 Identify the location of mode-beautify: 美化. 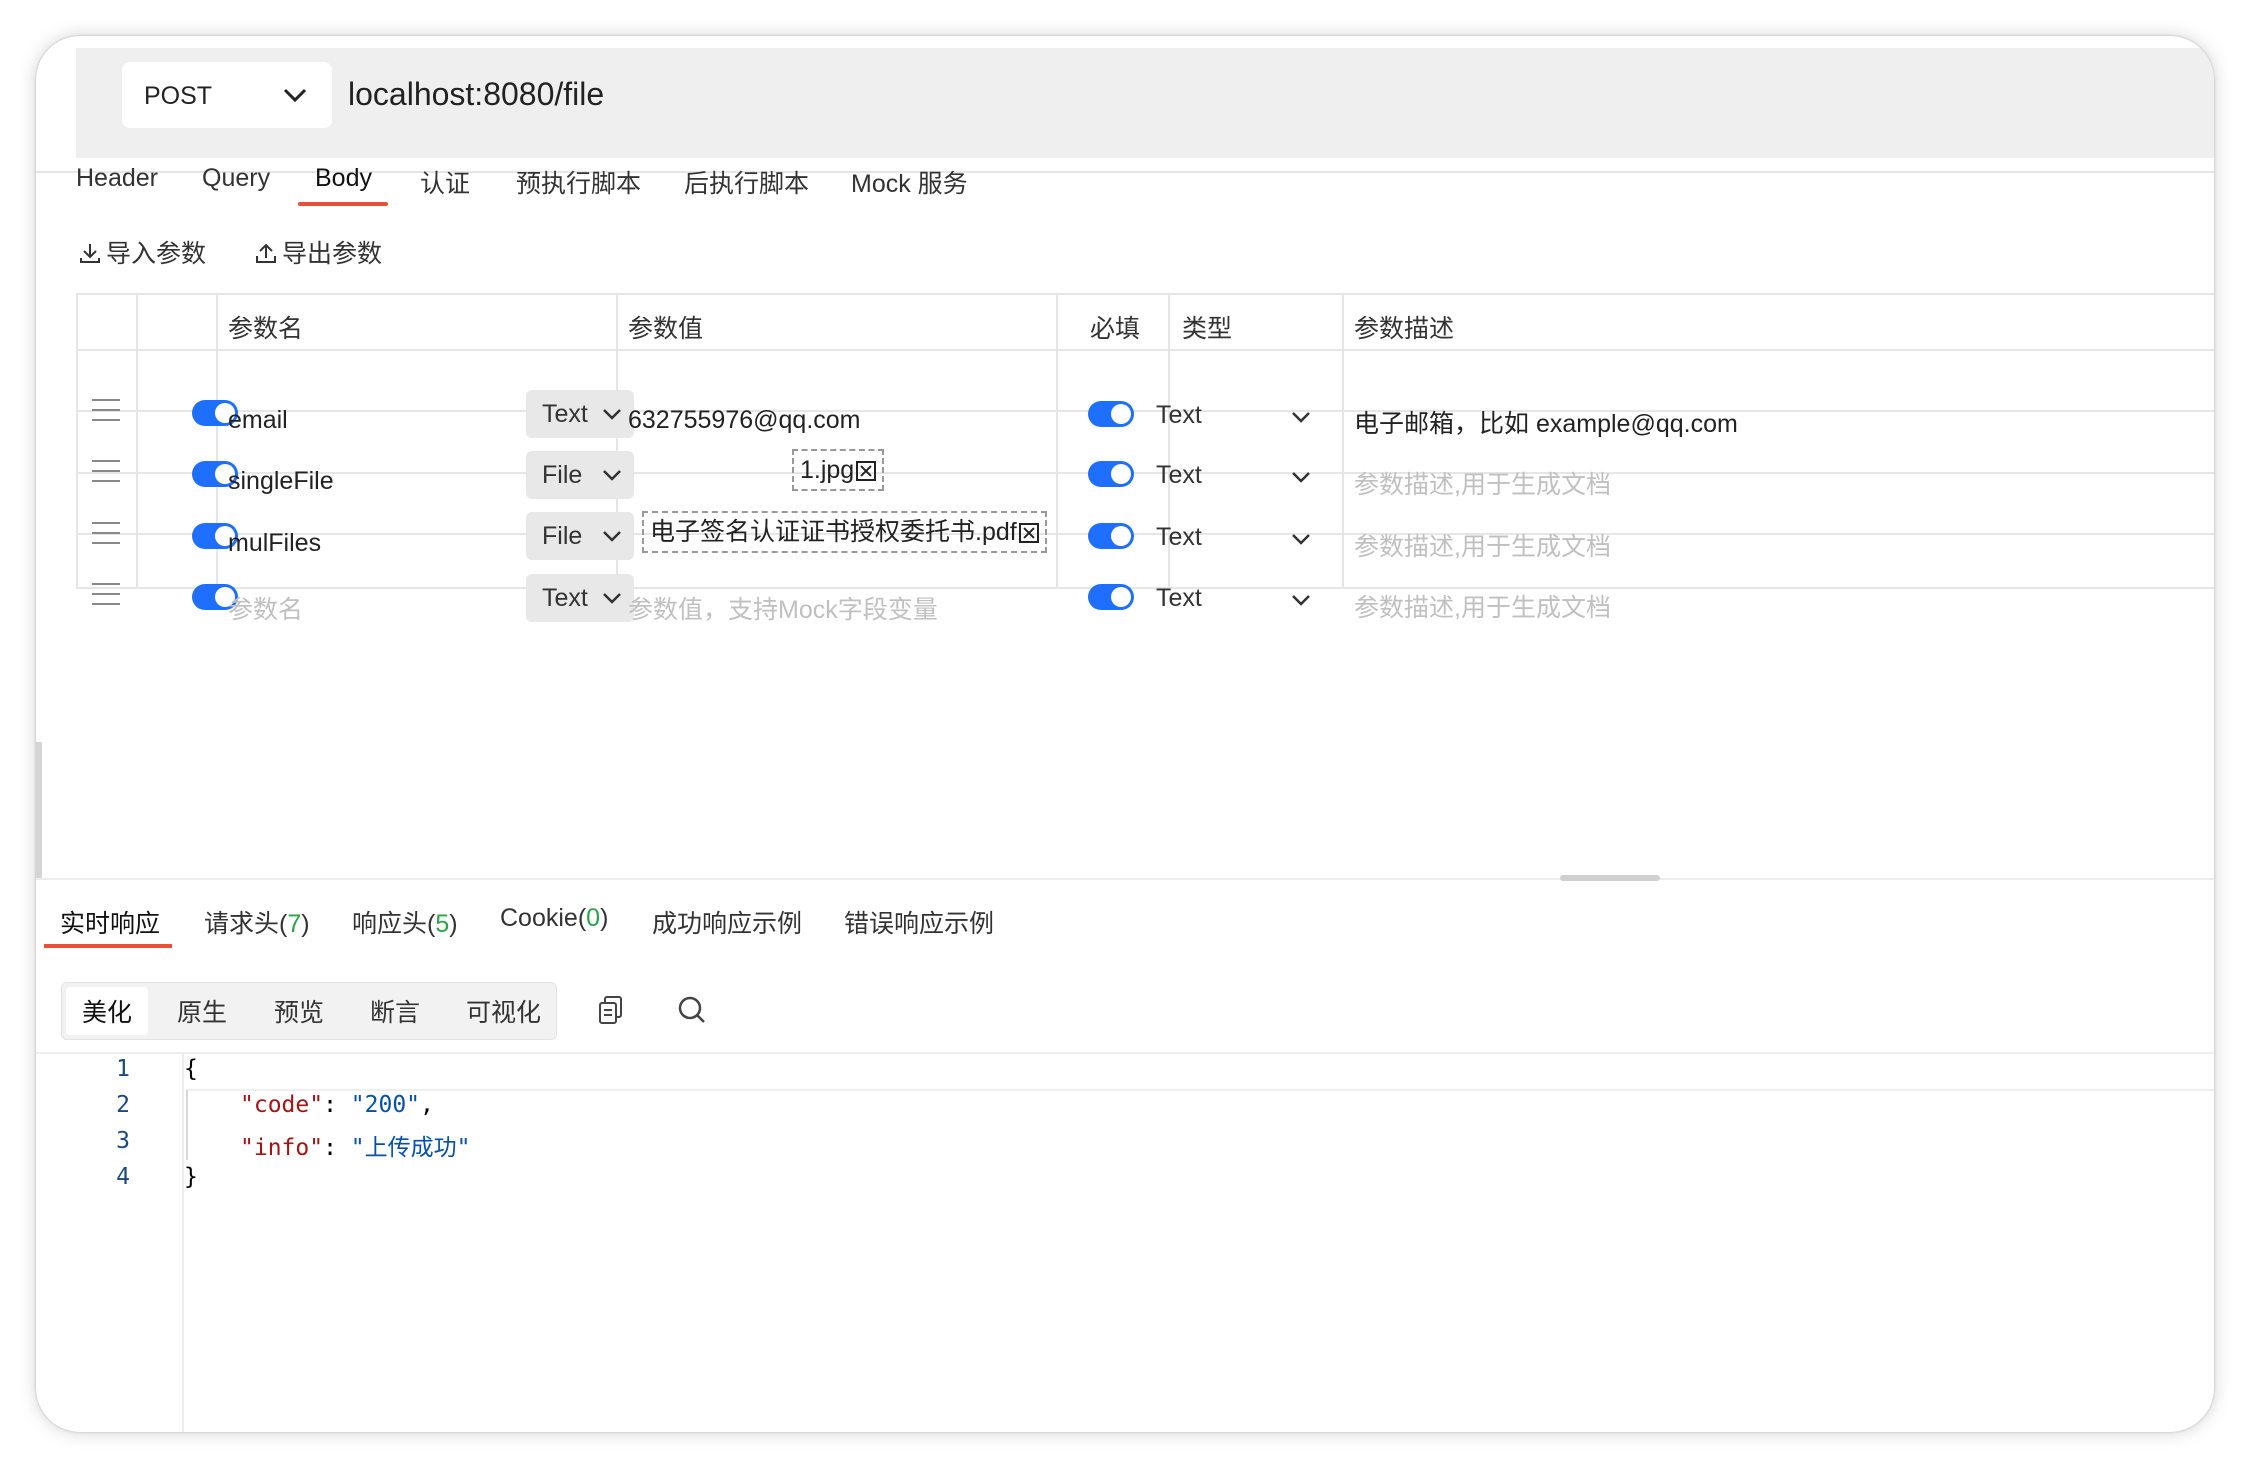
(107, 1011).